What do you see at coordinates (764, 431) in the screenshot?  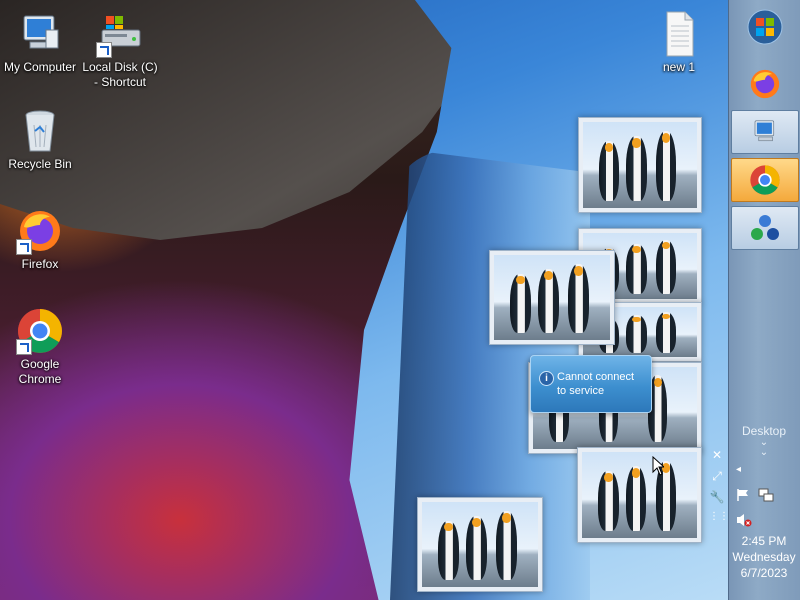 I see `desktop-label-text: Desktop` at bounding box center [764, 431].